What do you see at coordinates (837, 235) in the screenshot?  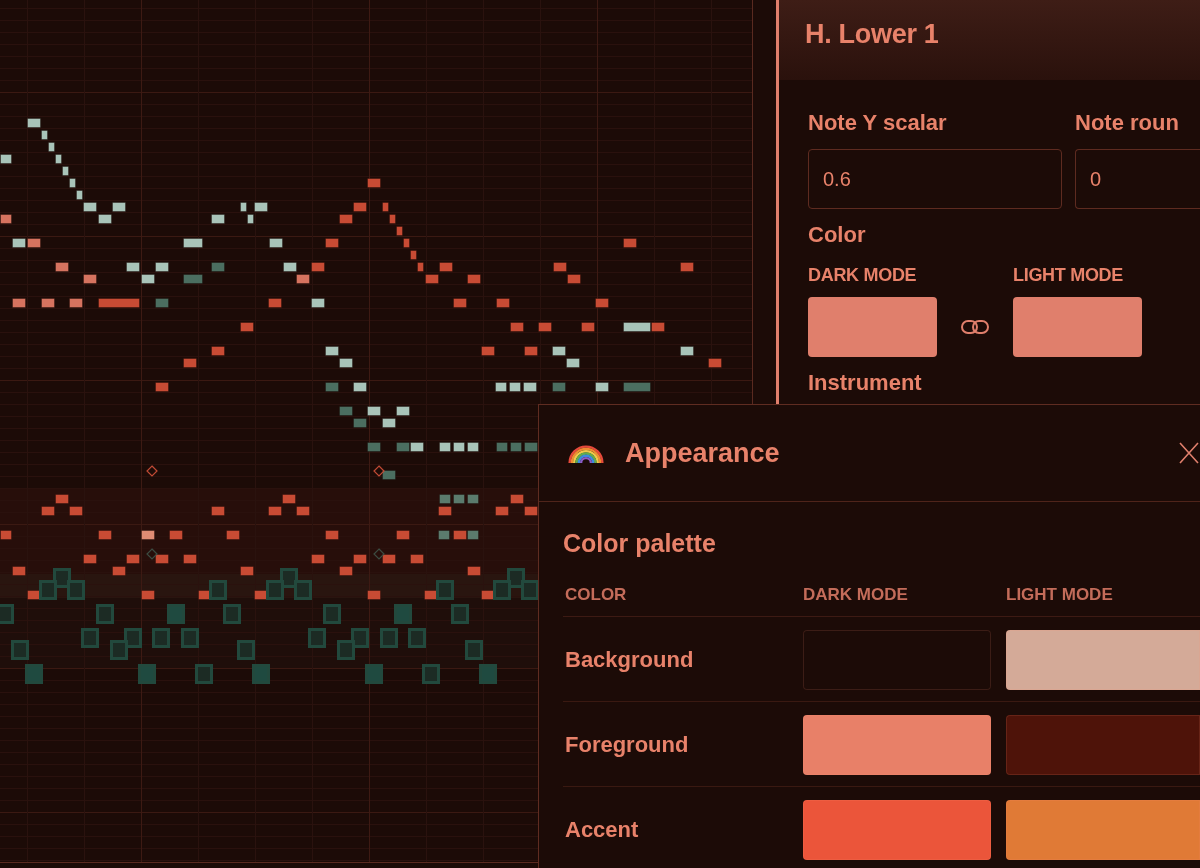 I see `section-label: Color` at bounding box center [837, 235].